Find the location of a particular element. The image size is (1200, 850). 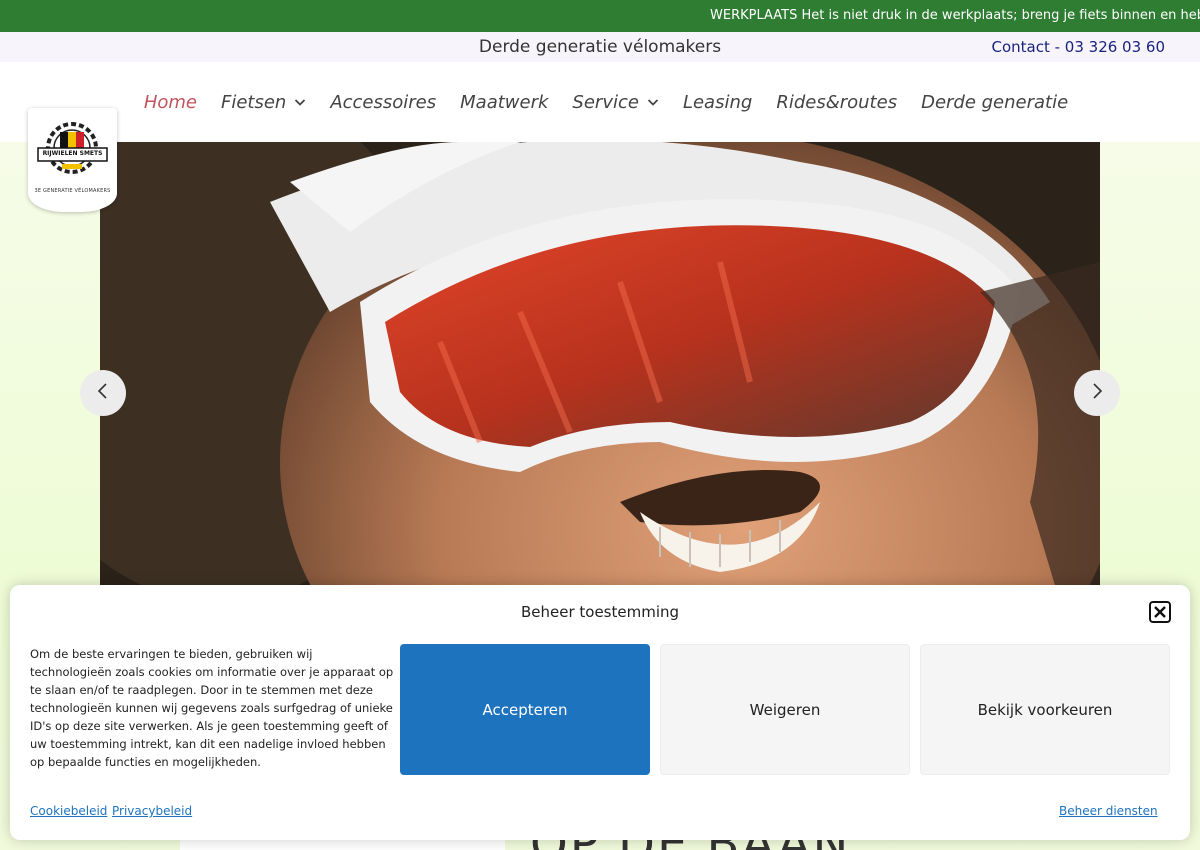

consent-title: Beheer toestemming is located at coordinates (600, 612).